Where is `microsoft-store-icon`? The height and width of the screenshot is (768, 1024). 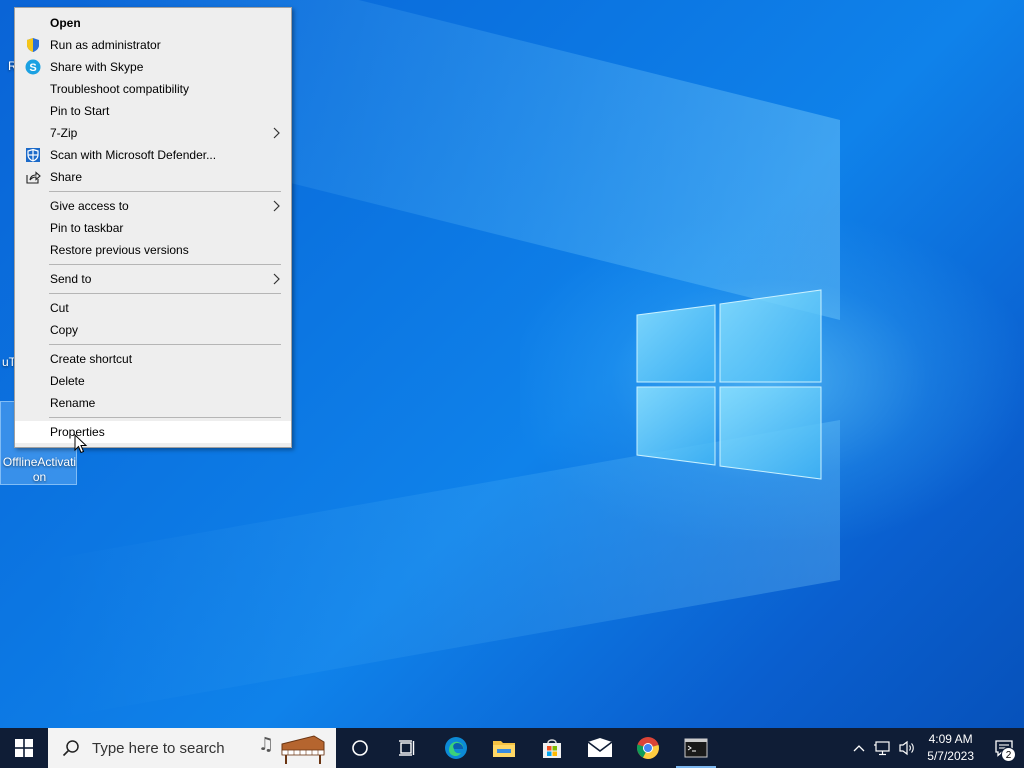 microsoft-store-icon is located at coordinates (552, 748).